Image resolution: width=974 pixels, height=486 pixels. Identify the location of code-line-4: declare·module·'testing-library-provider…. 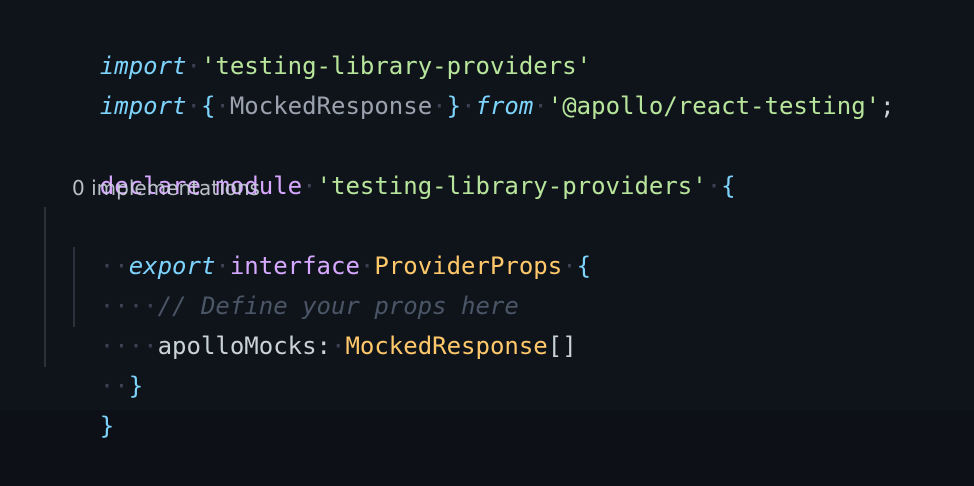
(389, 163).